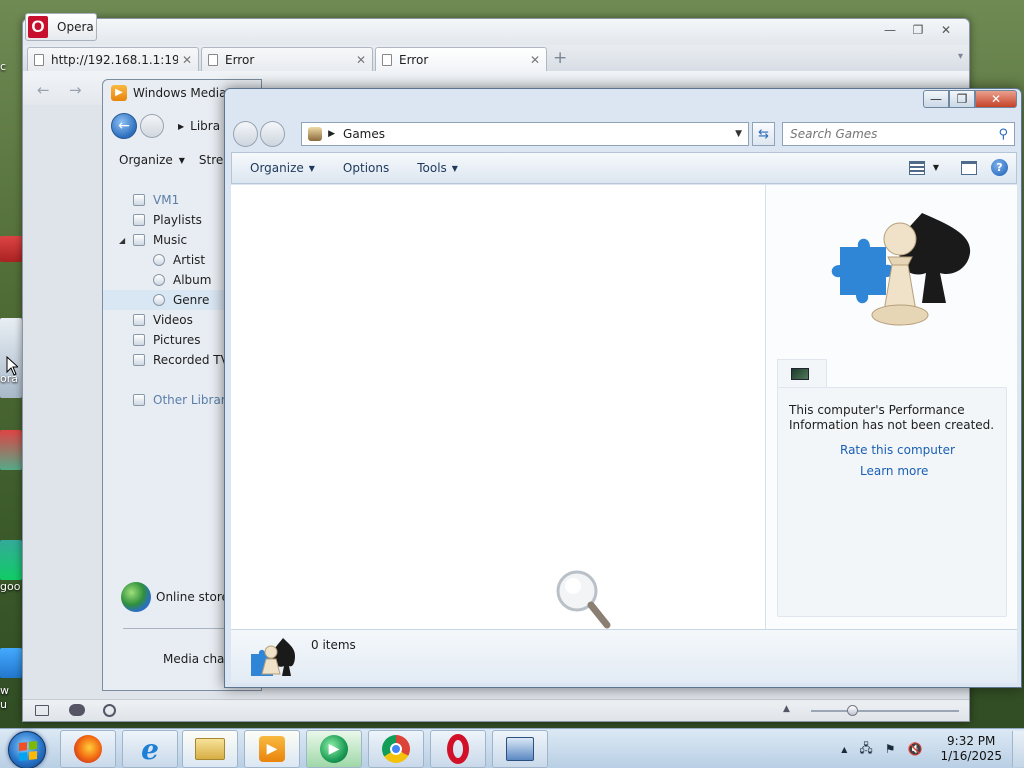  What do you see at coordinates (287, 59) in the screenshot?
I see `tab-error-1: Error ✕` at bounding box center [287, 59].